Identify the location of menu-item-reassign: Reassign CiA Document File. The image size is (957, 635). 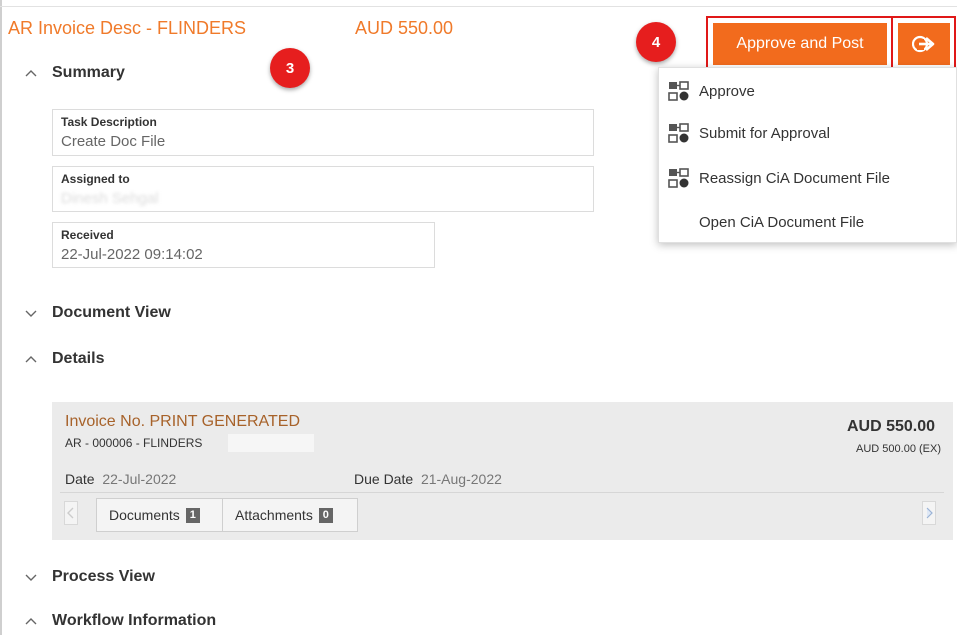
(807, 178).